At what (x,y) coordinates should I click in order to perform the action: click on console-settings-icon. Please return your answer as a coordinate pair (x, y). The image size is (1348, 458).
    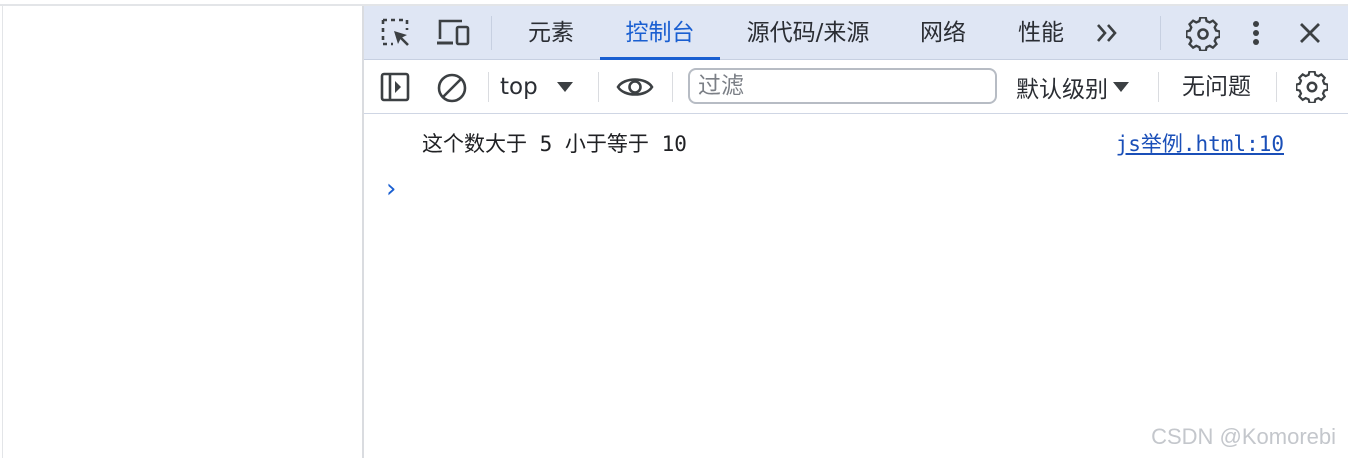
    Looking at the image, I should click on (1312, 87).